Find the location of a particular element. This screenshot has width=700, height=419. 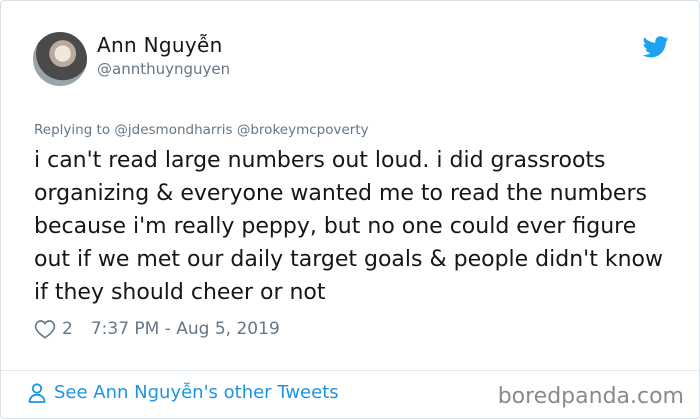

author-handle: @annthuynguyen is located at coordinates (163, 69).